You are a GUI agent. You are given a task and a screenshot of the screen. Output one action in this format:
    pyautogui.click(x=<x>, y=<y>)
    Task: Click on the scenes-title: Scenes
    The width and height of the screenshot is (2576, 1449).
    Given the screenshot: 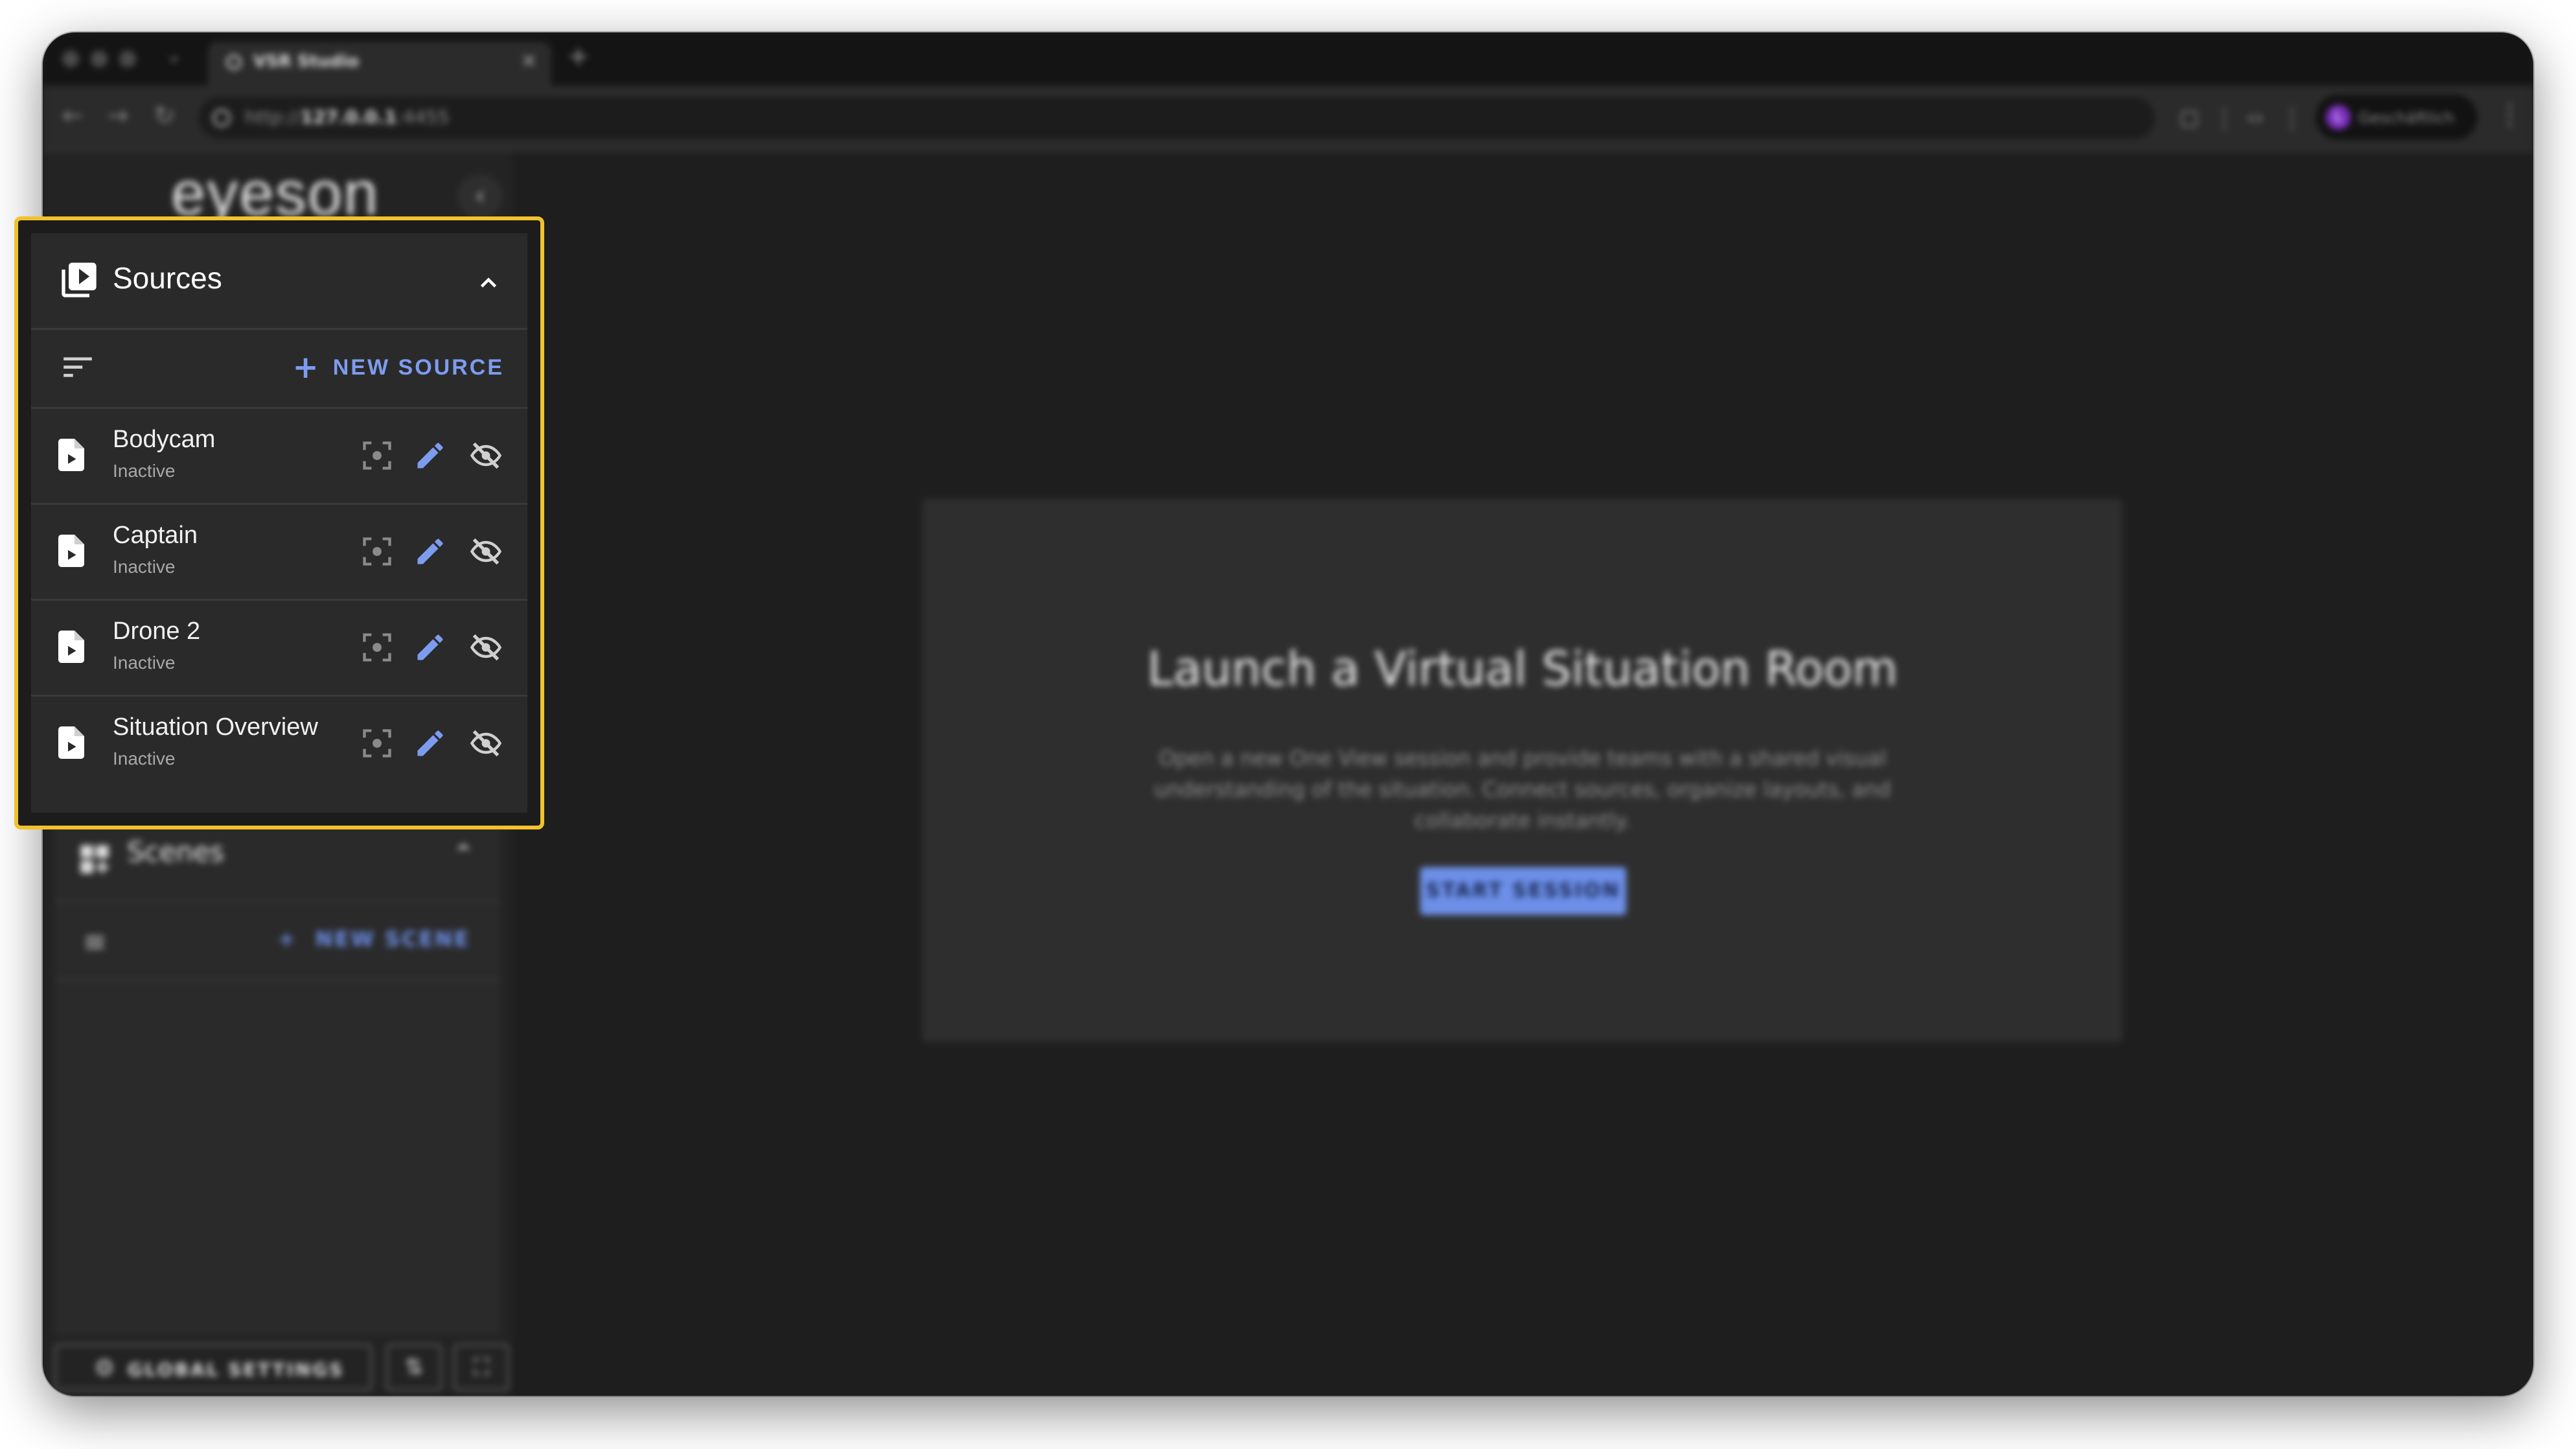 What is the action you would take?
    pyautogui.click(x=175, y=852)
    